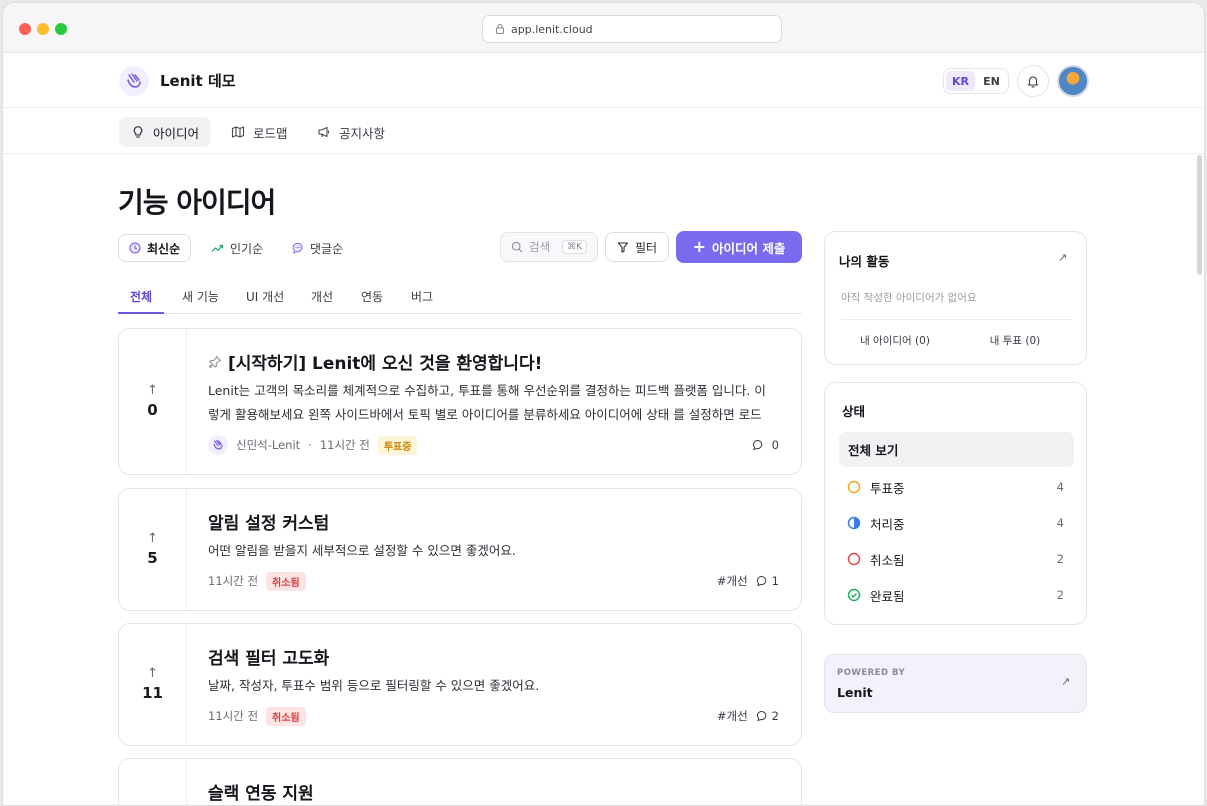 This screenshot has width=1207, height=806. Describe the element at coordinates (317, 248) in the screenshot. I see `sort-comments-button: 댓글순` at that location.